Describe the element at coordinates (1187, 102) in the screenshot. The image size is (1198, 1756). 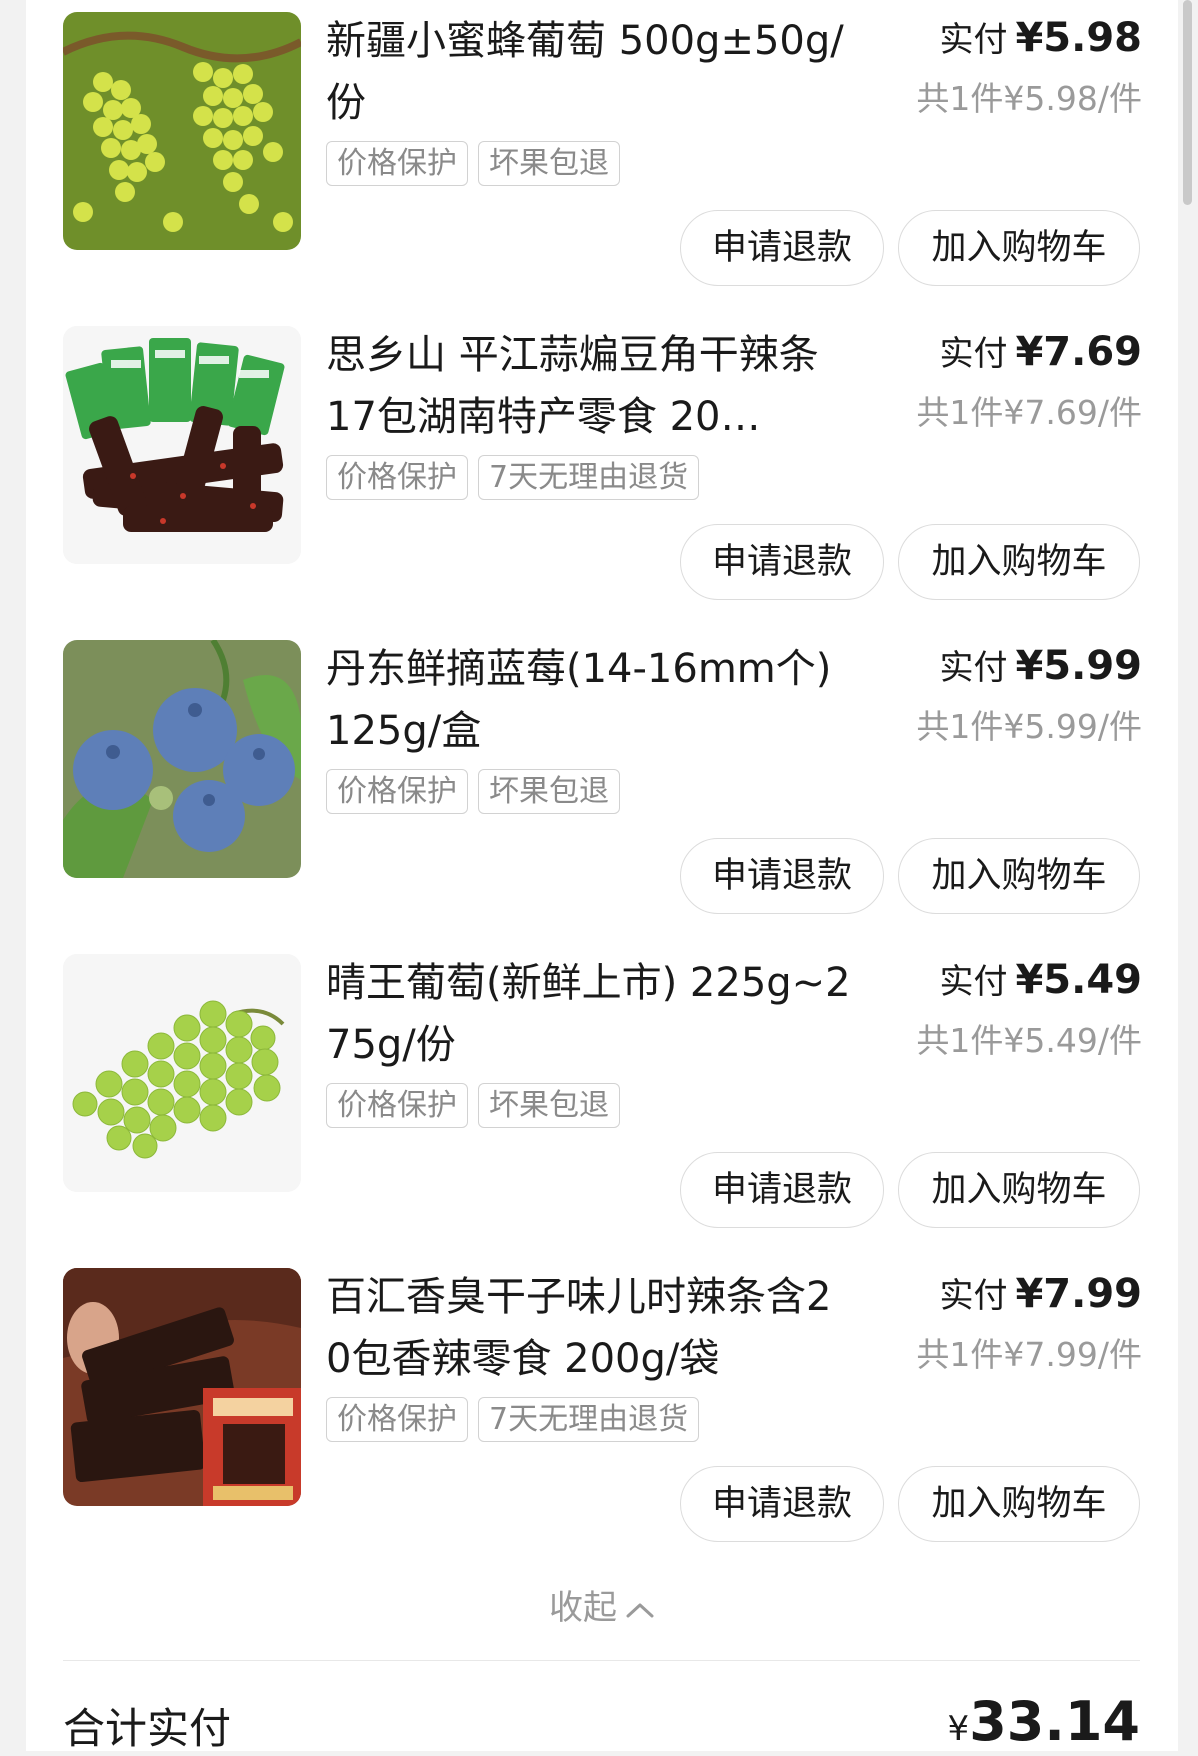
I see `scrollbar` at that location.